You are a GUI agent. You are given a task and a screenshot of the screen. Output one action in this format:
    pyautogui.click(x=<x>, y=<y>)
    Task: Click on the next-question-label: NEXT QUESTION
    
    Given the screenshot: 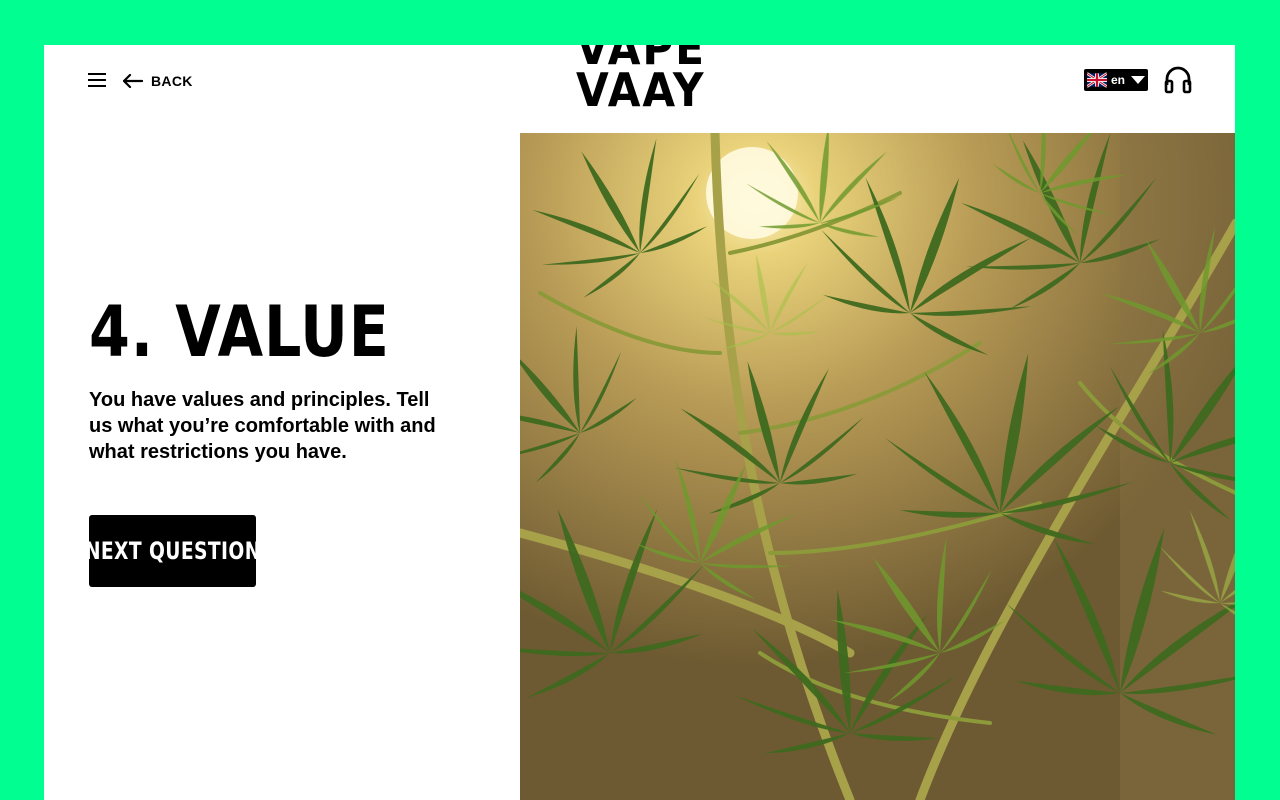 What is the action you would take?
    pyautogui.click(x=172, y=551)
    